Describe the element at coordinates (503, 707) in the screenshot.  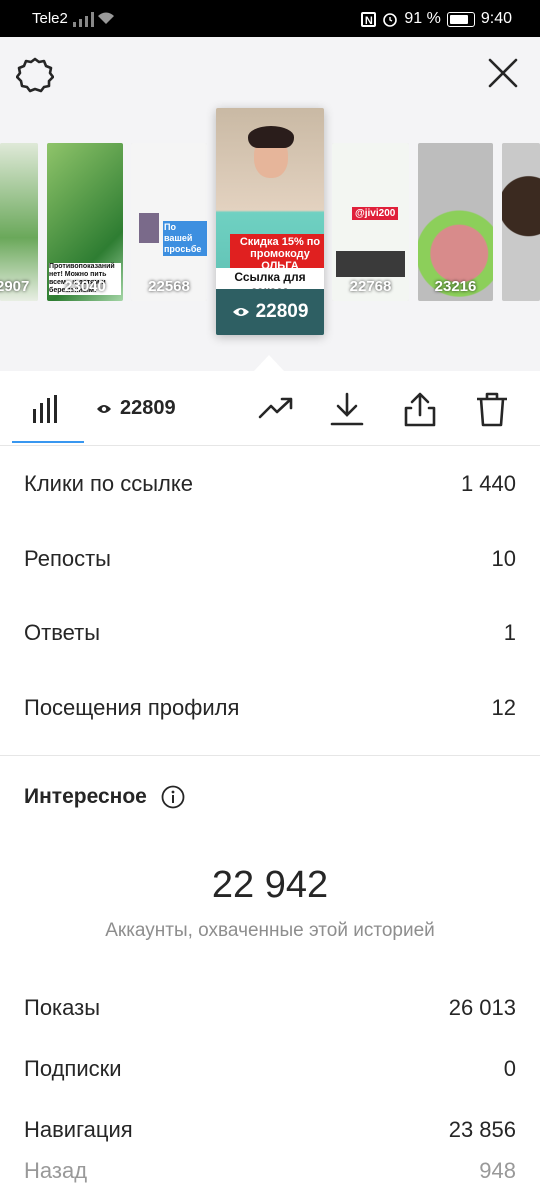
I see `metric-value: 12` at that location.